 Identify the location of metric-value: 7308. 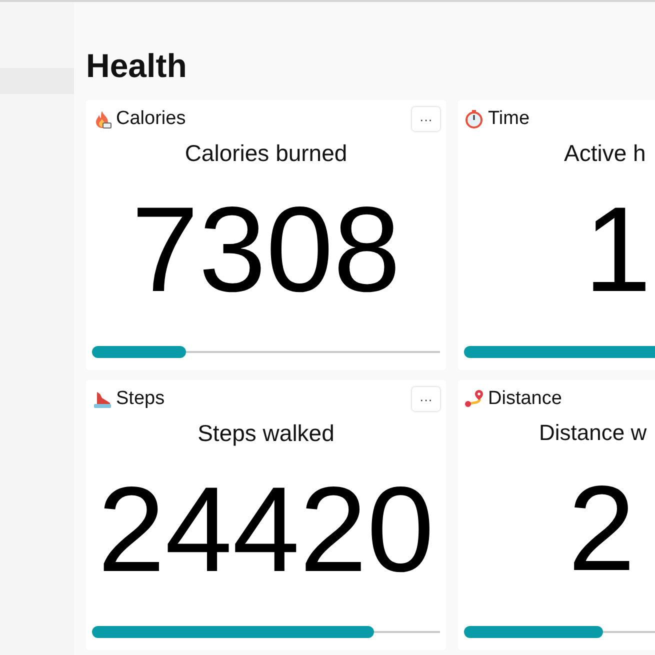
(266, 249).